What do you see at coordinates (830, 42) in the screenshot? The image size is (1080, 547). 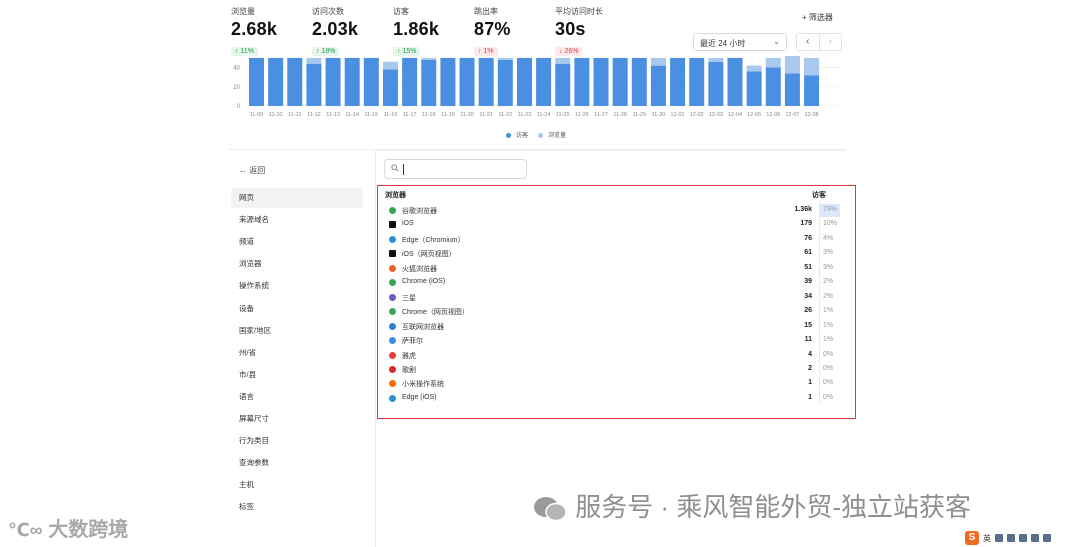 I see `chevron-right-icon: ›` at bounding box center [830, 42].